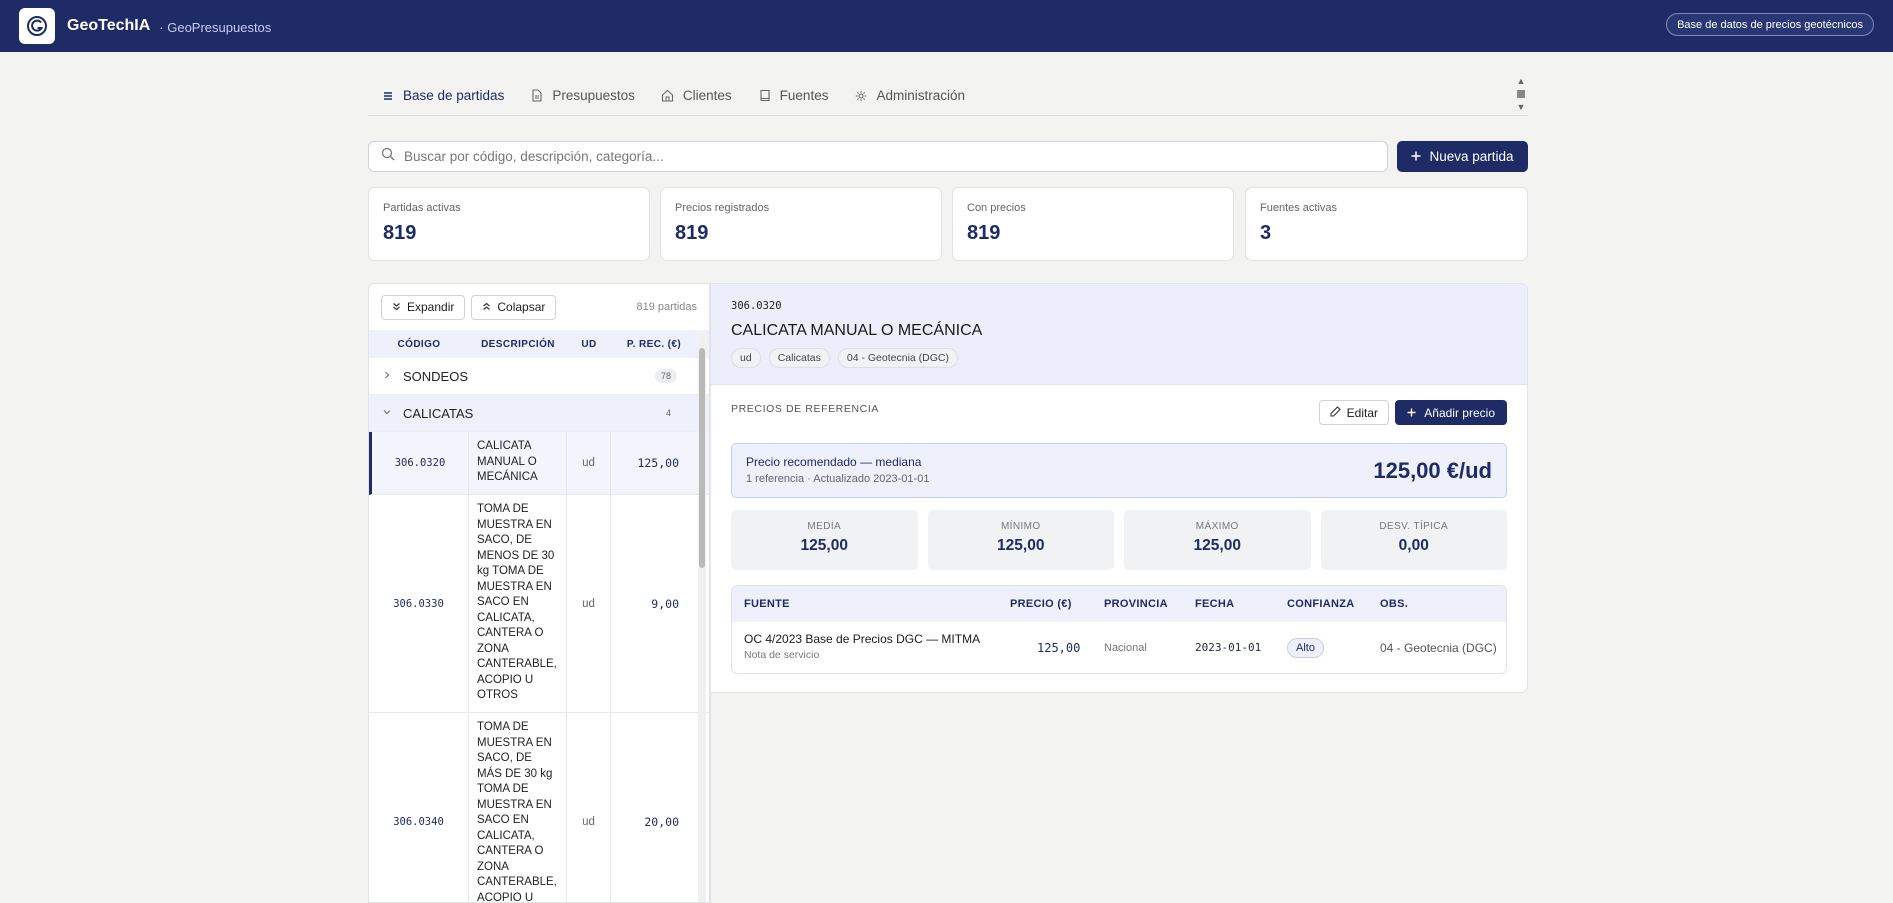 This screenshot has width=1893, height=903. I want to click on tab-label: Base de partidas, so click(454, 95).